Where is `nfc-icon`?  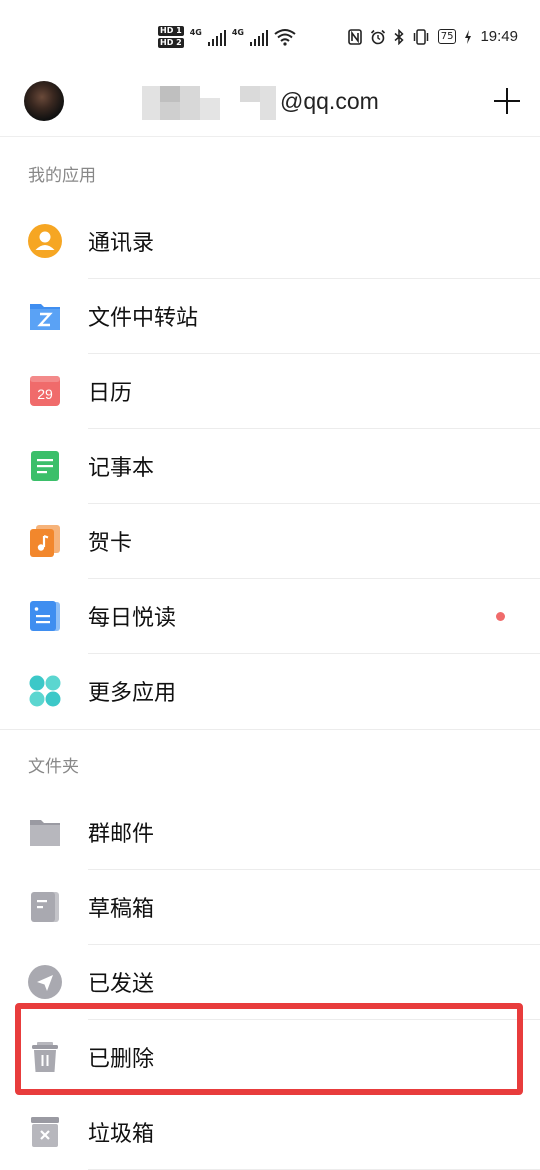 nfc-icon is located at coordinates (354, 36).